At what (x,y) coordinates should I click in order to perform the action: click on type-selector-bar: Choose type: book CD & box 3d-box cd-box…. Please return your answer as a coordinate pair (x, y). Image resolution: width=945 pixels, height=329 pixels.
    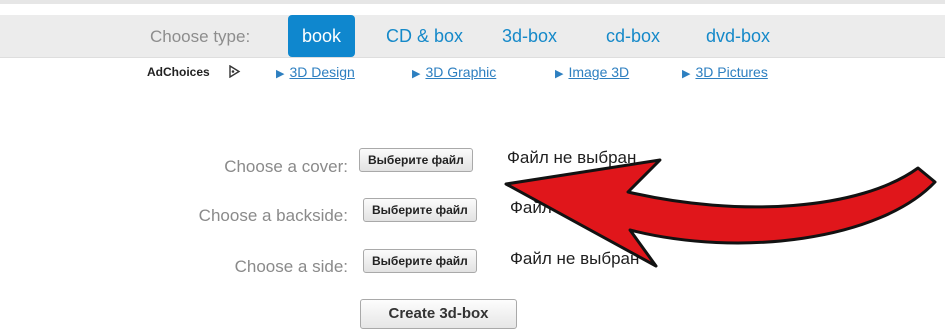
    Looking at the image, I should click on (472, 36).